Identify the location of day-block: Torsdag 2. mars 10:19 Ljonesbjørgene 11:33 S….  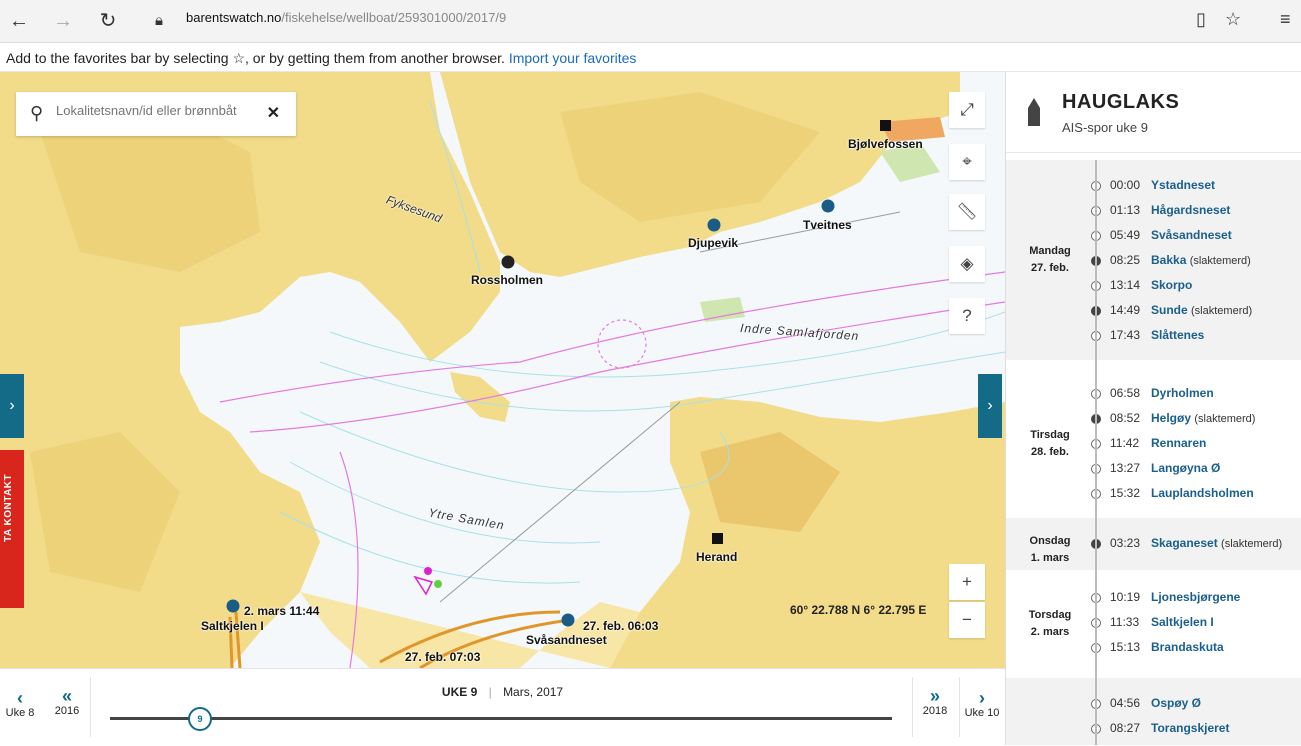
(1153, 624).